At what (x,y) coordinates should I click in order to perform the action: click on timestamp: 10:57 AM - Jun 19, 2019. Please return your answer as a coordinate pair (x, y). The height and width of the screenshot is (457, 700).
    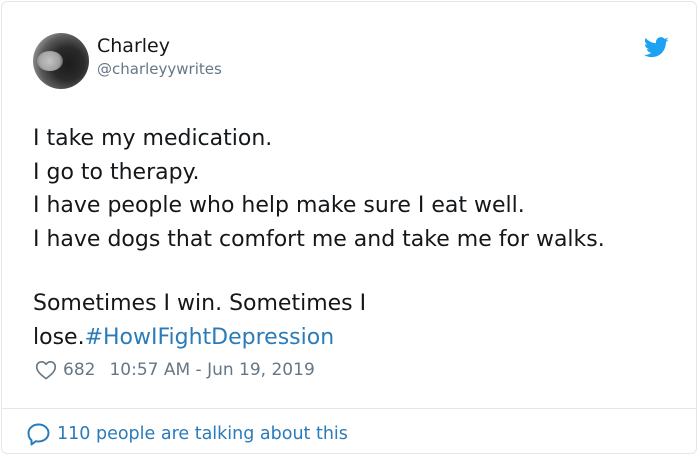
    Looking at the image, I should click on (211, 370).